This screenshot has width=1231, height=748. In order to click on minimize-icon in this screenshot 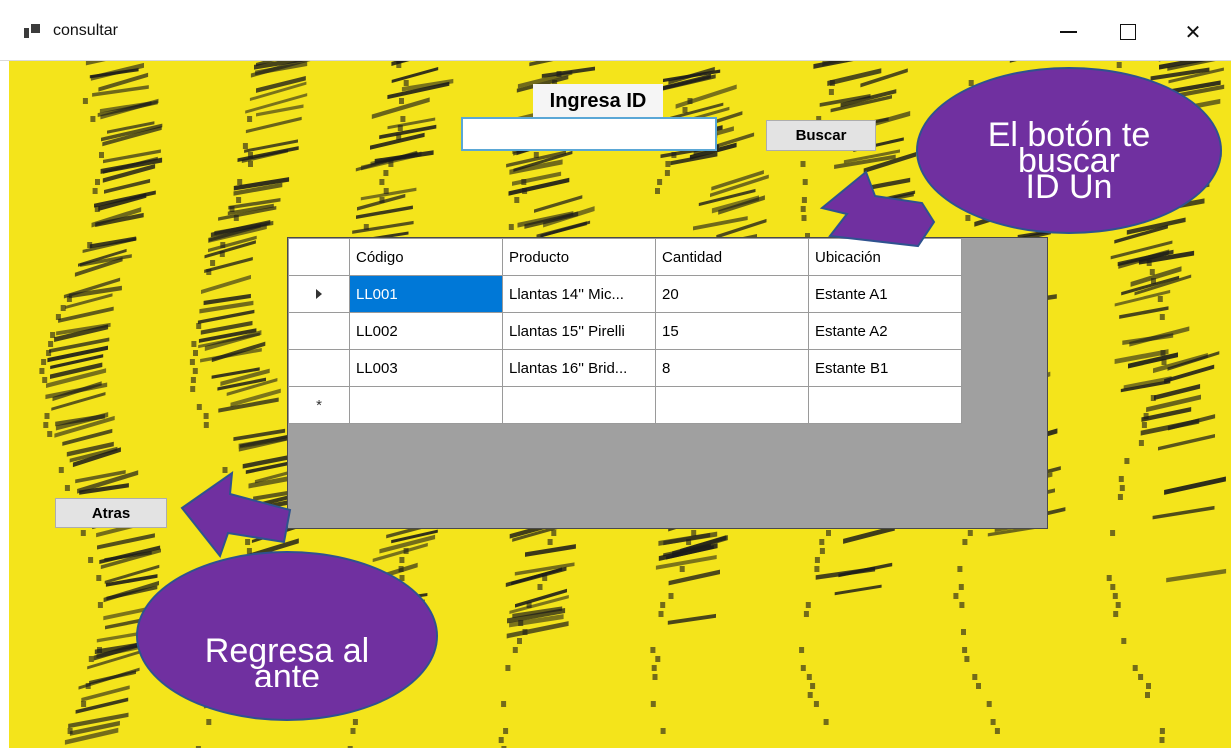, I will do `click(1068, 32)`.